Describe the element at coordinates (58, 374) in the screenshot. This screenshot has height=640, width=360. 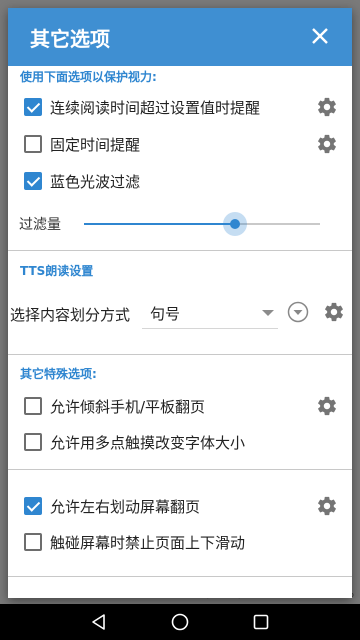
I see `special-options-section-title: 其它特殊选项:` at that location.